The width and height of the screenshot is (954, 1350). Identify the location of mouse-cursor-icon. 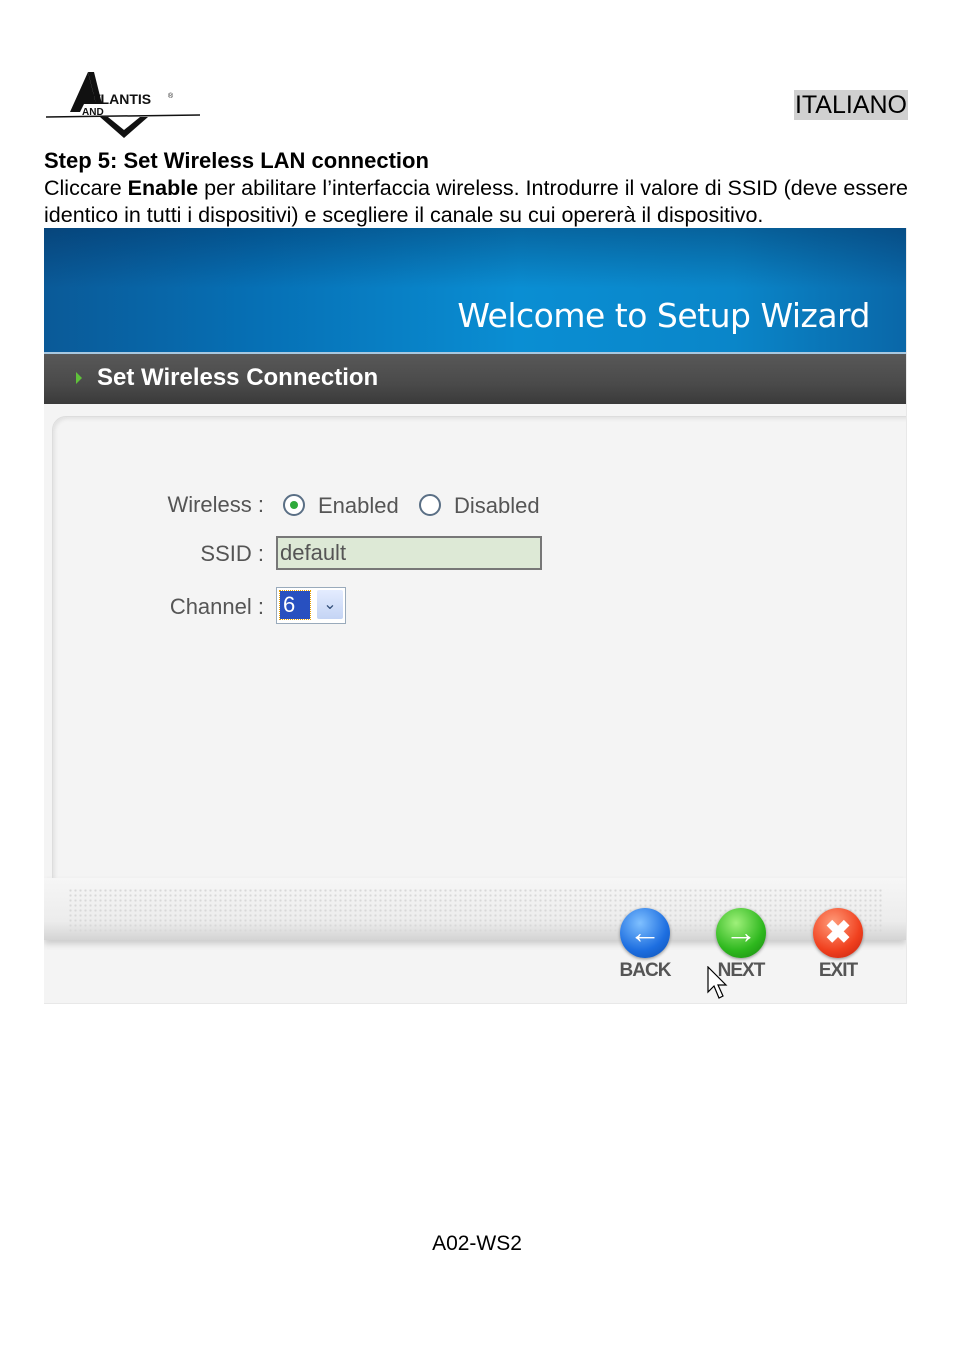
(717, 982).